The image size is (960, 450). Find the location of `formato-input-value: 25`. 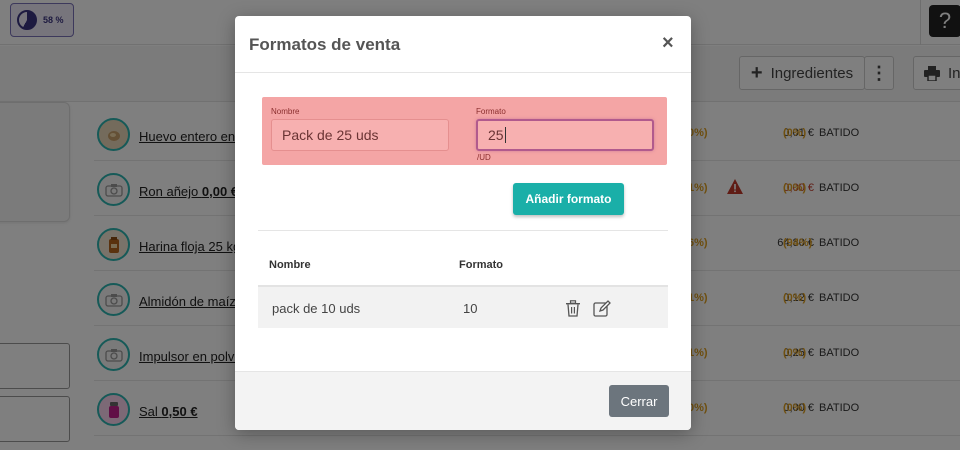

formato-input-value: 25 is located at coordinates (496, 135).